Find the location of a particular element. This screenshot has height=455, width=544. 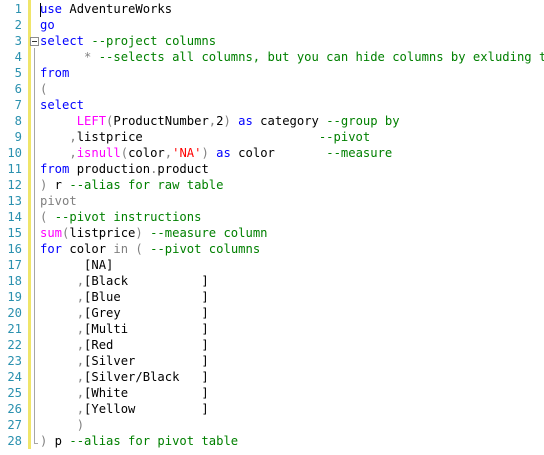

code-text: from production.product is located at coordinates (124, 169).